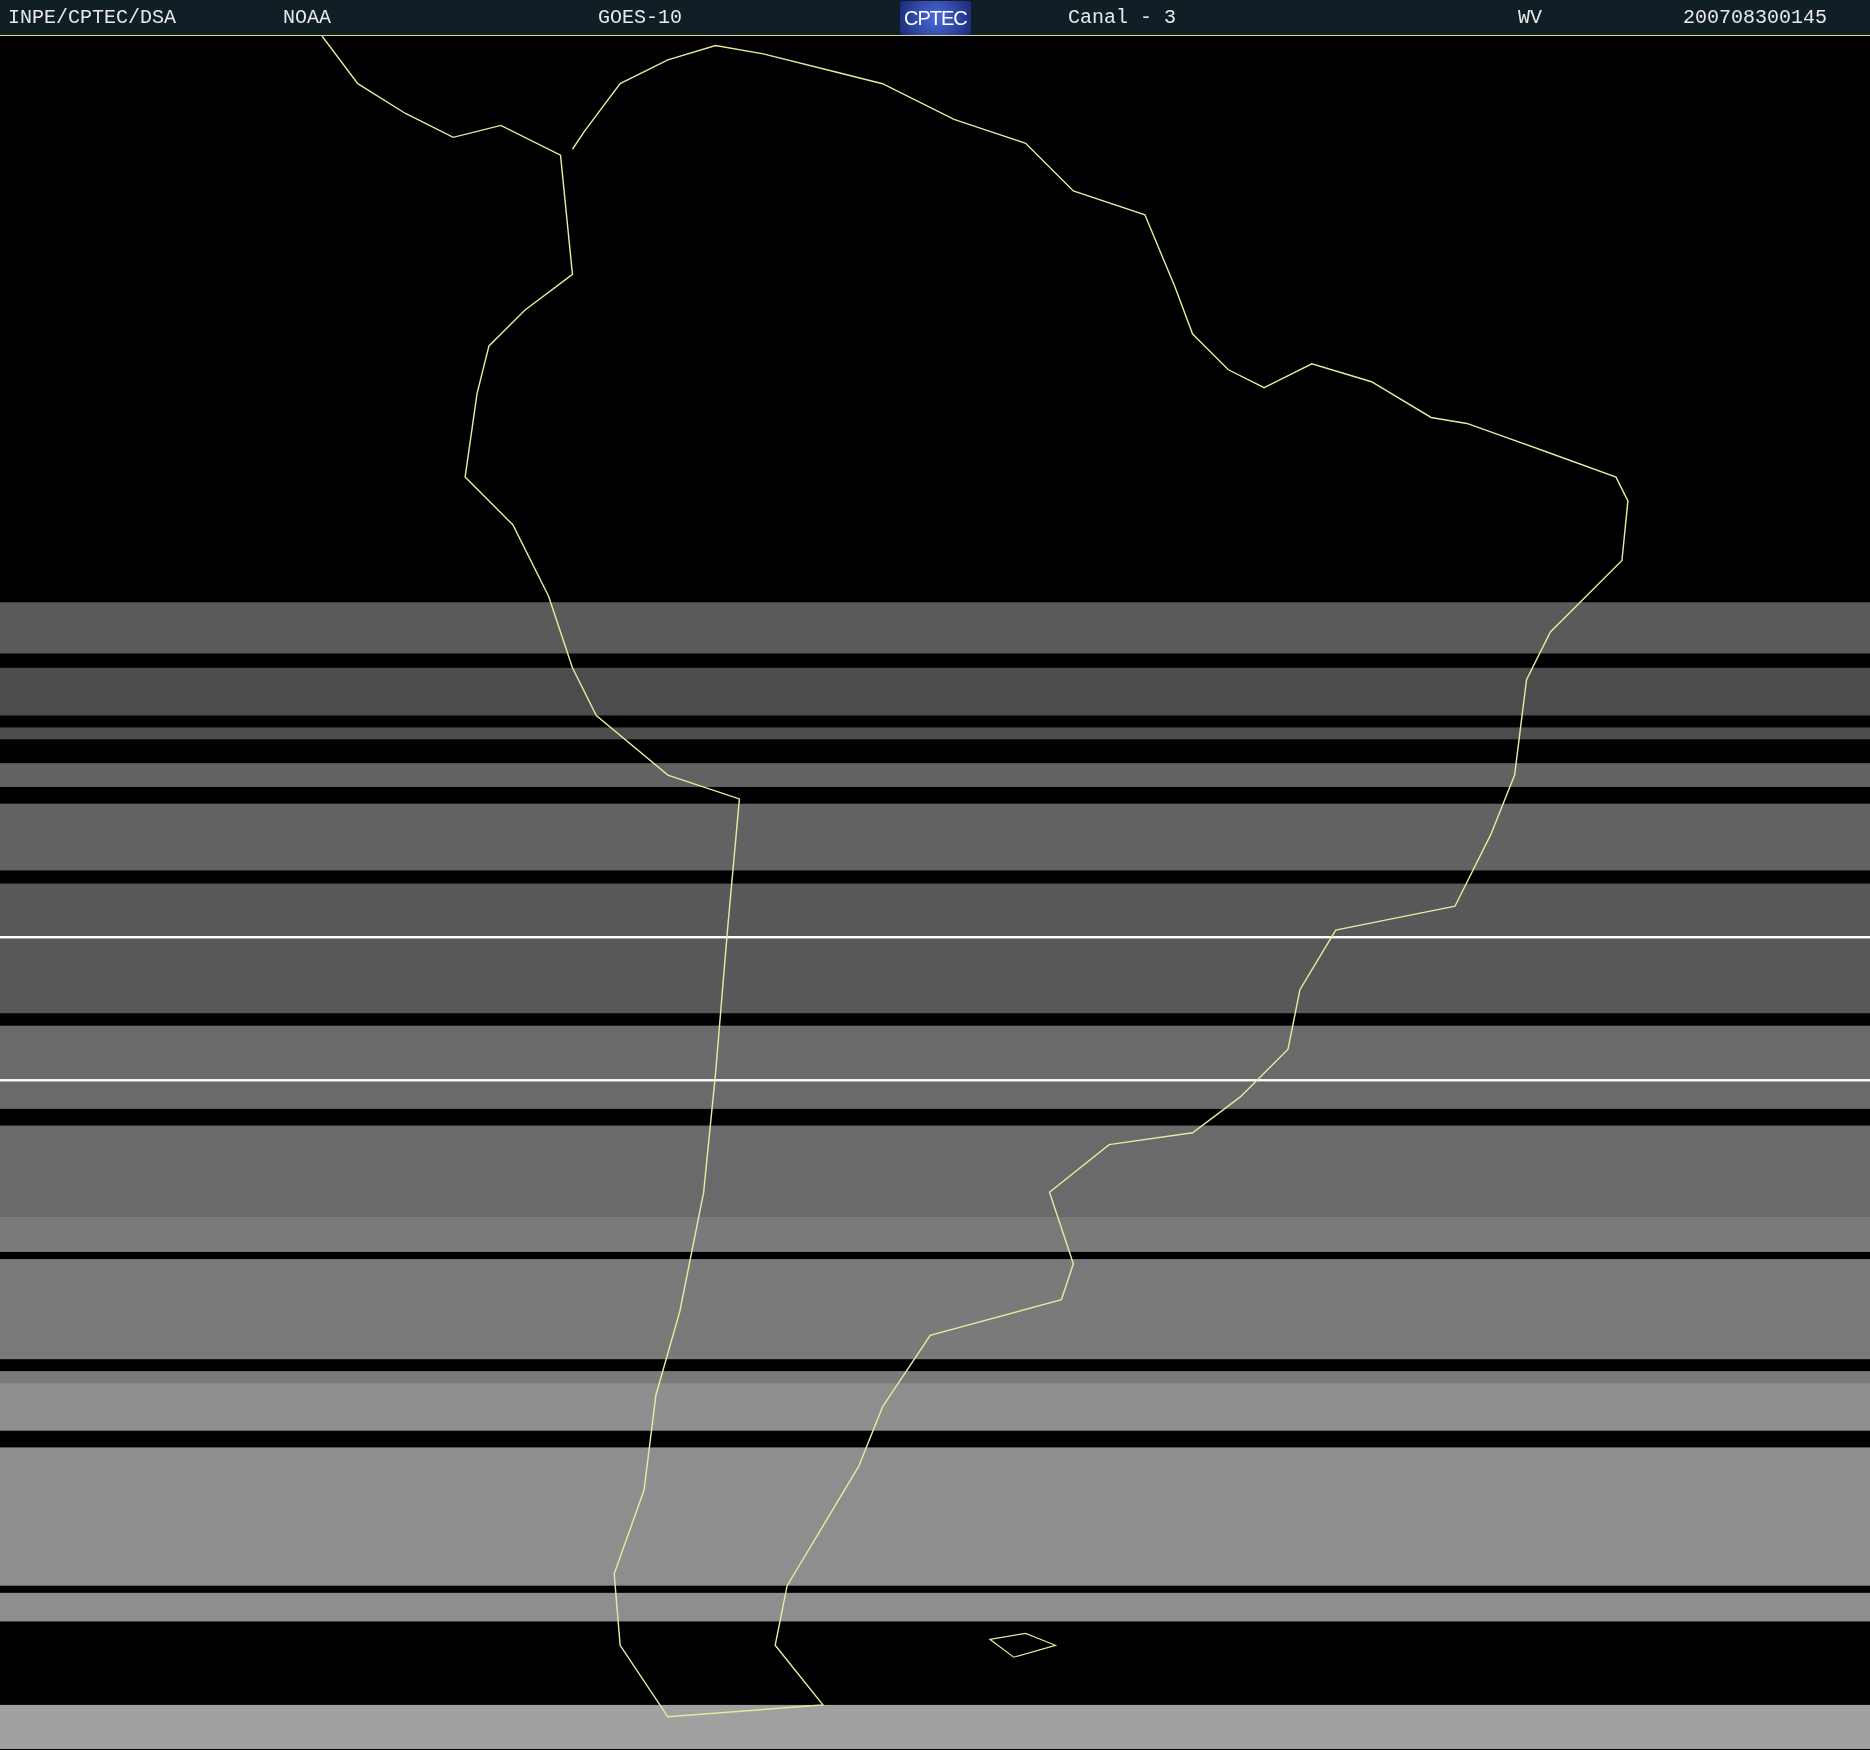 The width and height of the screenshot is (1870, 1750). What do you see at coordinates (1755, 17) in the screenshot?
I see `header-label: 200708300145` at bounding box center [1755, 17].